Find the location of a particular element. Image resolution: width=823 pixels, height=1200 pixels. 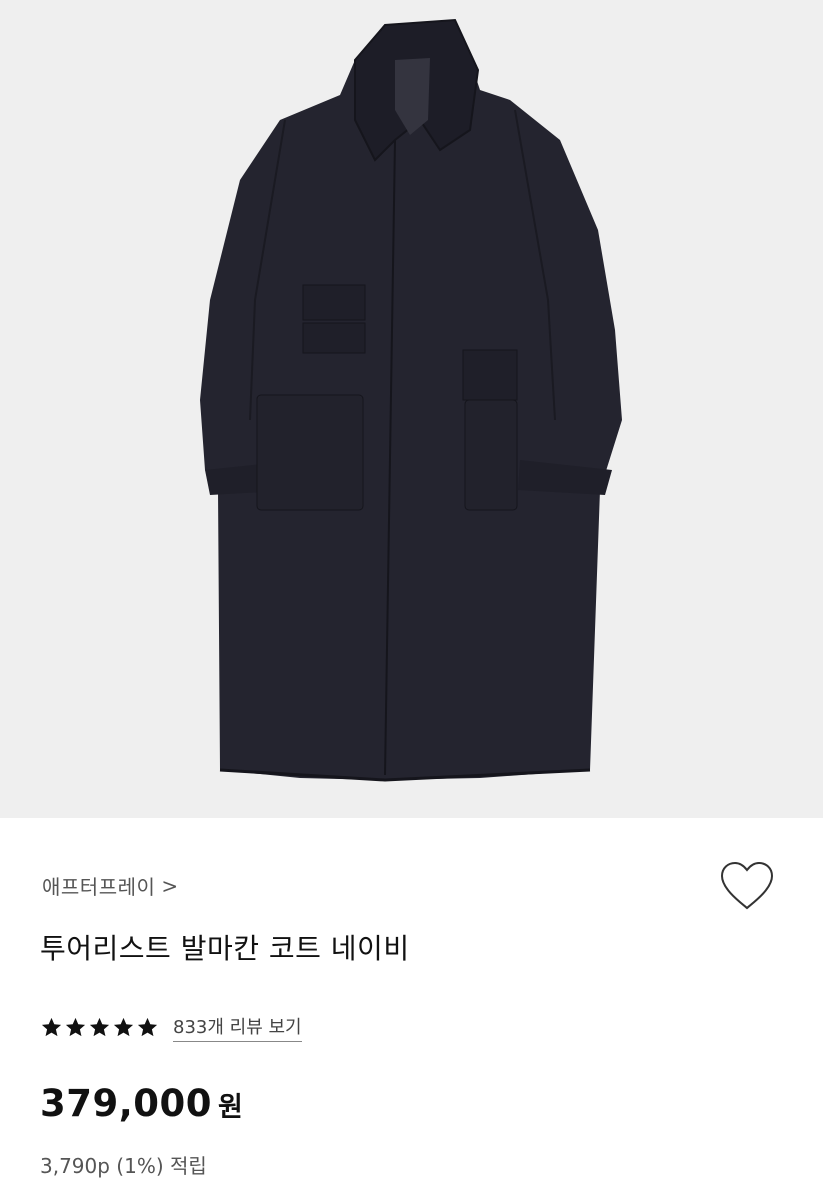

price-unit: 원 is located at coordinates (230, 1107).